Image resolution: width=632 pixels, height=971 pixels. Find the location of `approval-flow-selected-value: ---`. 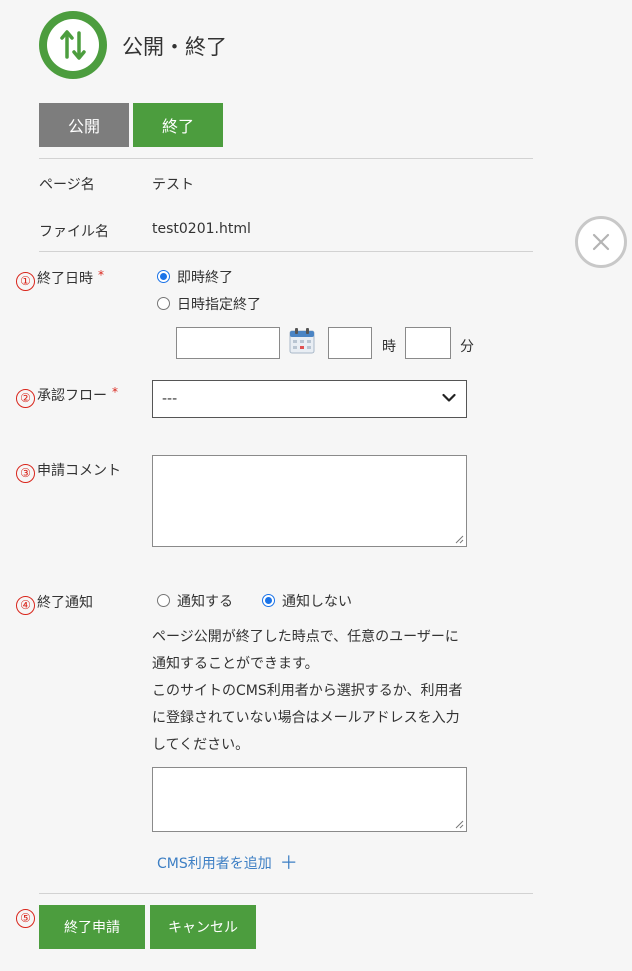

approval-flow-selected-value: --- is located at coordinates (170, 399).